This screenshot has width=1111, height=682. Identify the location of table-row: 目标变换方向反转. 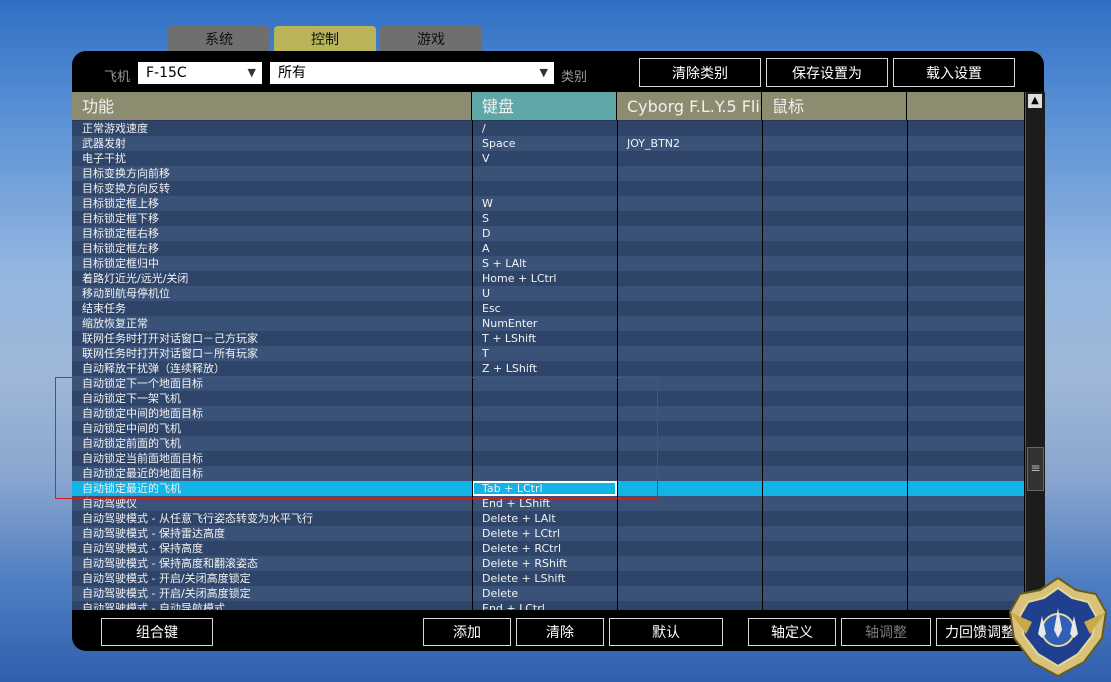
(548, 188).